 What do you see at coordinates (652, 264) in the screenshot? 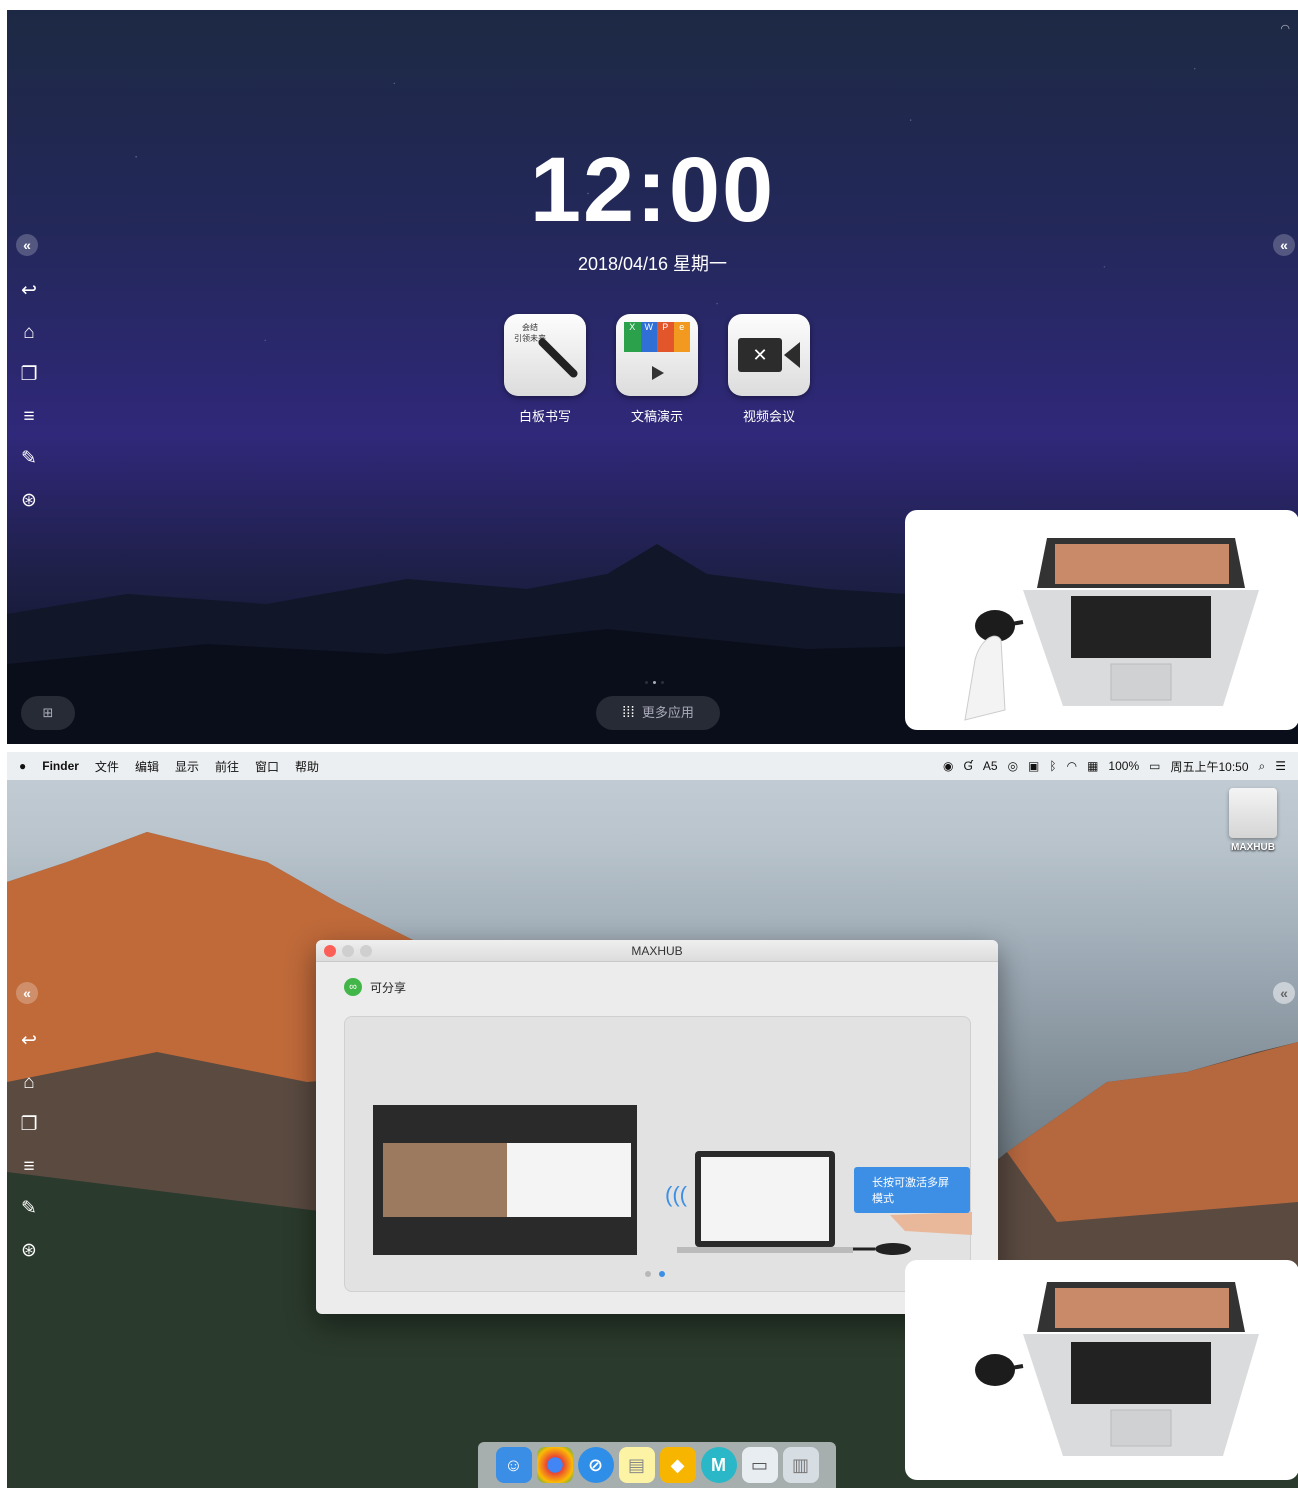
I see `date-label: 2018/04/16 星期一` at bounding box center [652, 264].